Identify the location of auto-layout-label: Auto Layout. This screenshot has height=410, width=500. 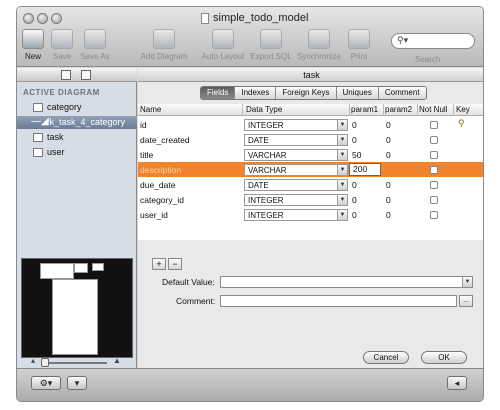
(223, 56).